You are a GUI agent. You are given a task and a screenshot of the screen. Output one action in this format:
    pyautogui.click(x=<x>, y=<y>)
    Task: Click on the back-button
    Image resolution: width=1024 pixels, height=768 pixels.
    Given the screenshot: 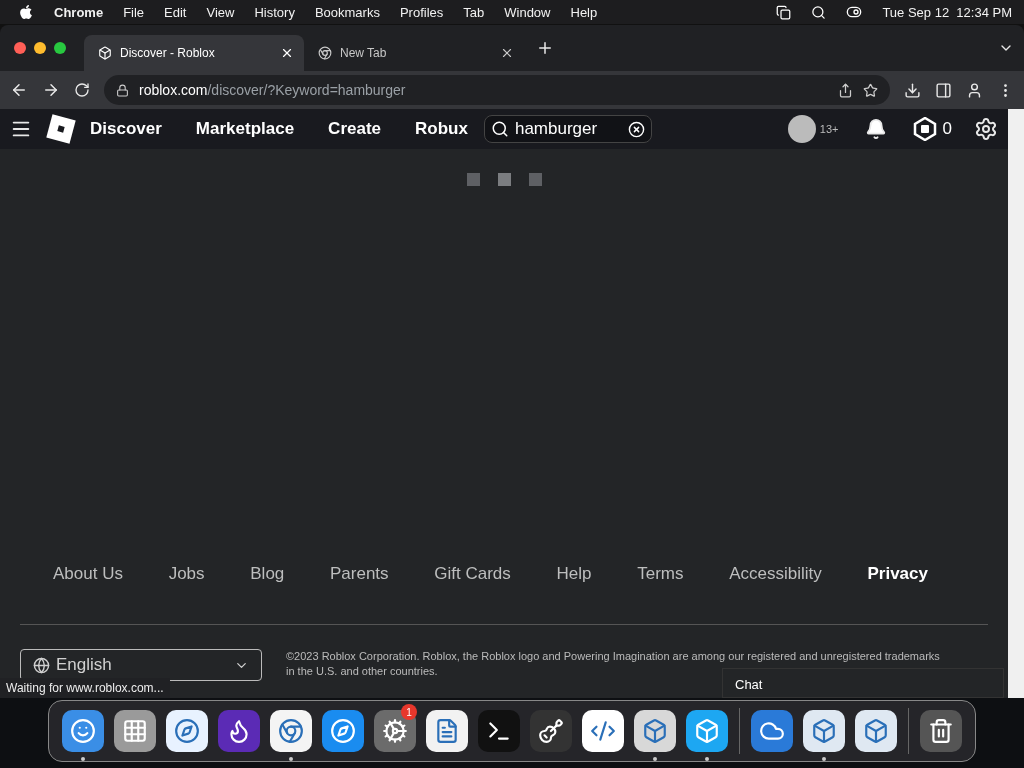 What is the action you would take?
    pyautogui.click(x=19, y=90)
    